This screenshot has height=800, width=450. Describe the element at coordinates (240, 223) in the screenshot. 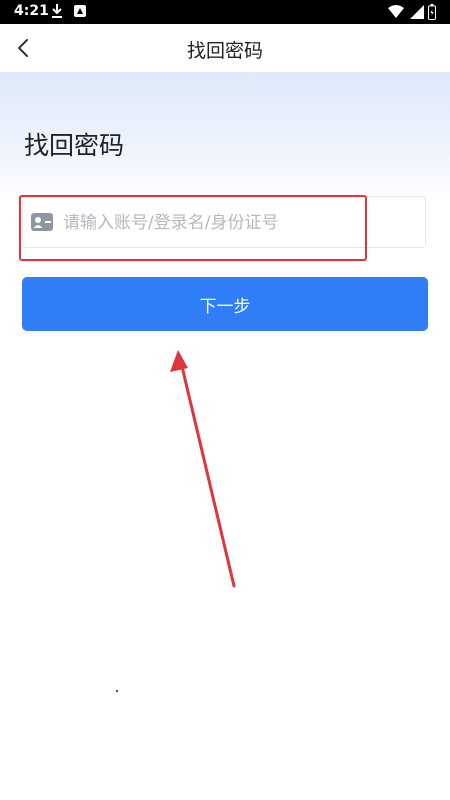

I see `account-input` at that location.